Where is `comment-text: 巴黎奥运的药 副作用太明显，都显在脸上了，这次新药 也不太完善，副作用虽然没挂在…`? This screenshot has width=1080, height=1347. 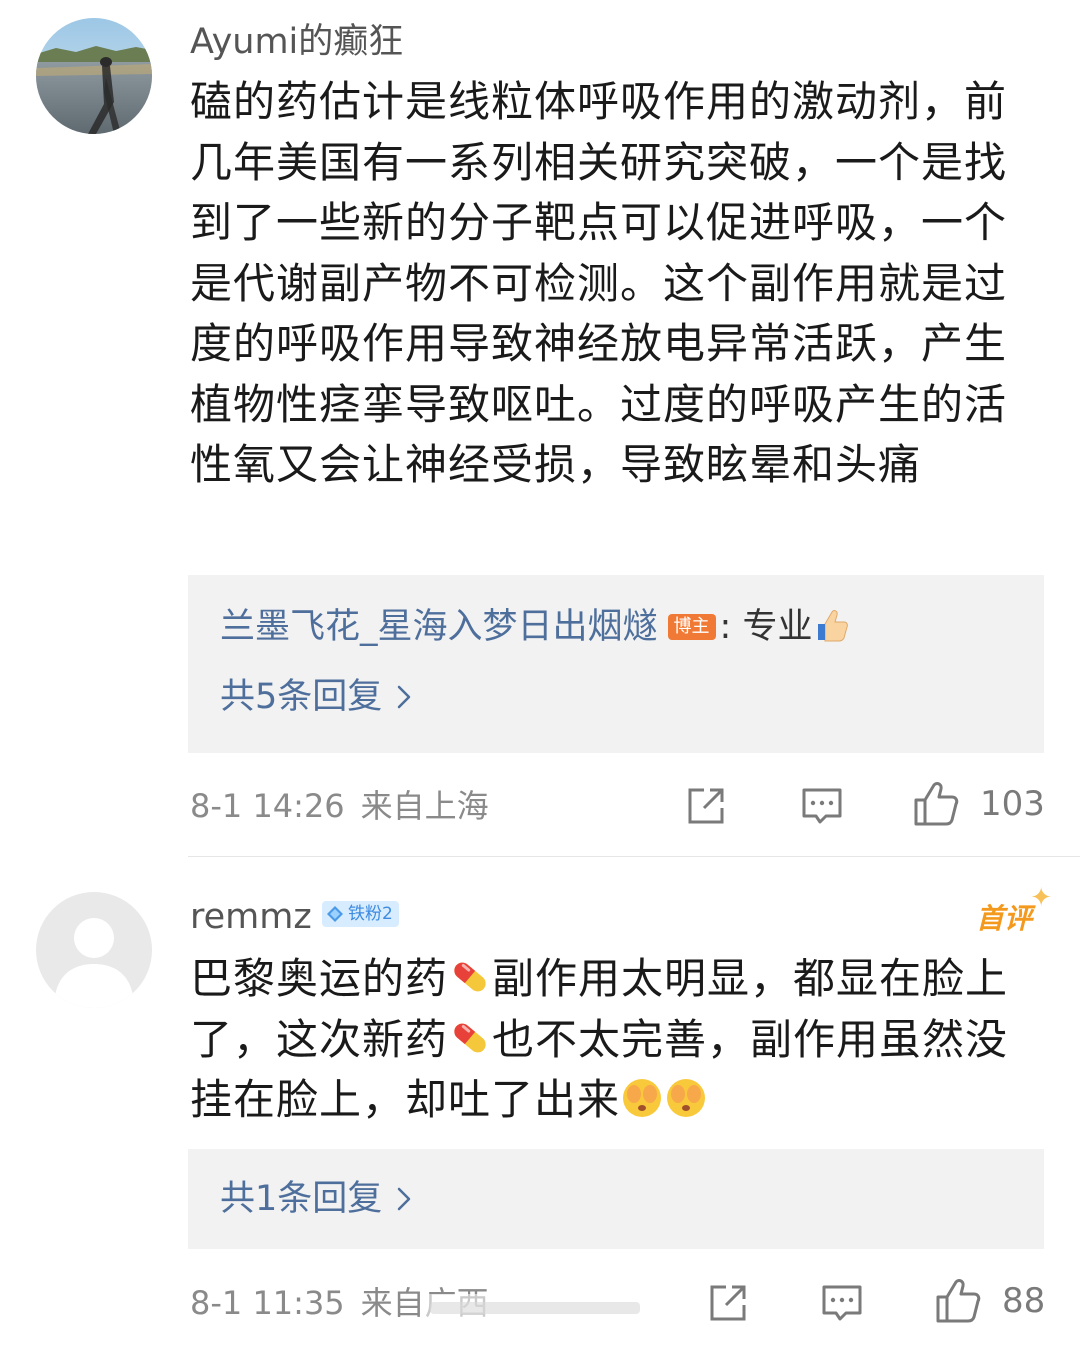
comment-text: 巴黎奥运的药 副作用太明显，都显在脸上了，这次新药 也不太完善，副作用虽然没挂在… is located at coordinates (610, 1040).